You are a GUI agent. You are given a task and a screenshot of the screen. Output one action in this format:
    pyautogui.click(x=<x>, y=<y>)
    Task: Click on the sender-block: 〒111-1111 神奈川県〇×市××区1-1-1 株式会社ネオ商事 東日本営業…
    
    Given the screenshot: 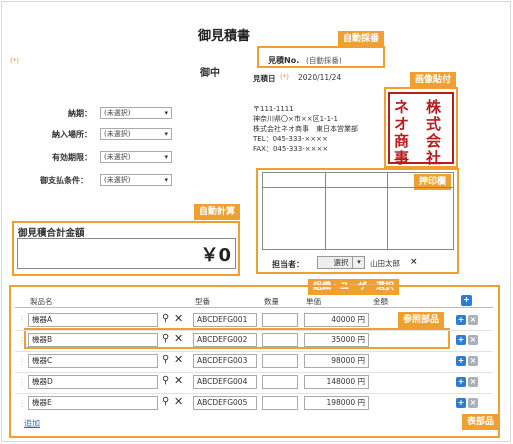 What is the action you would take?
    pyautogui.click(x=305, y=129)
    